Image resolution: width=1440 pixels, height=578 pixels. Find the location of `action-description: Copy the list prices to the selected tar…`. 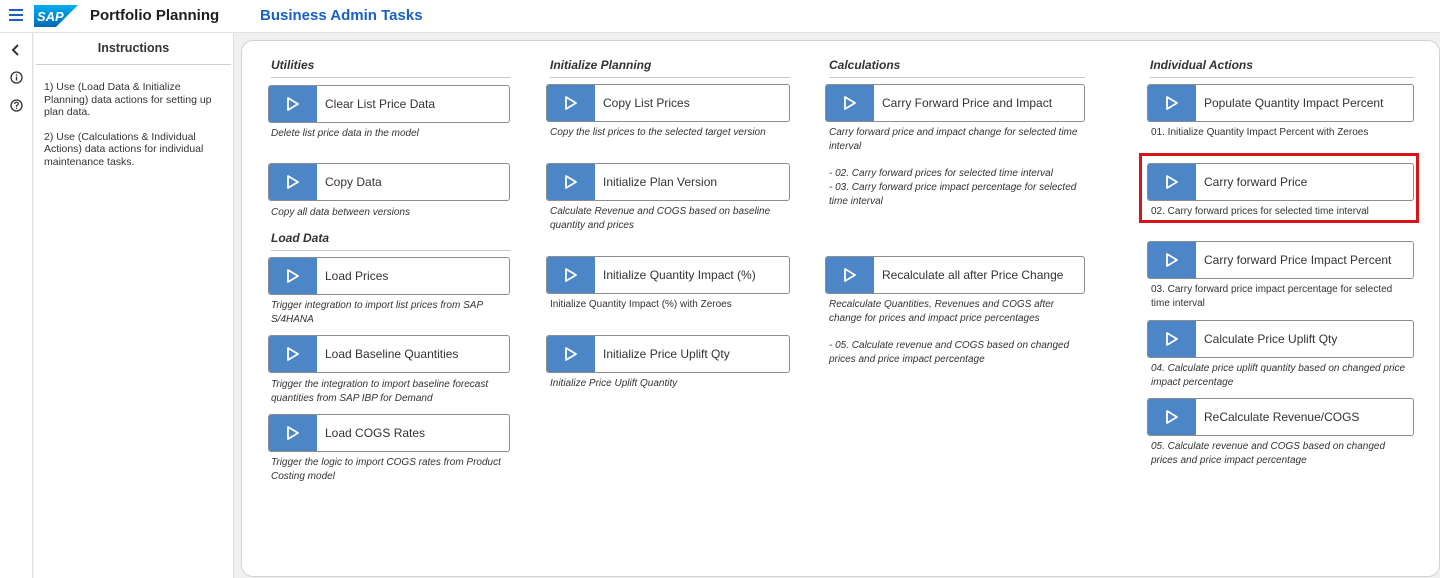

action-description: Copy the list prices to the selected tar… is located at coordinates (658, 132).